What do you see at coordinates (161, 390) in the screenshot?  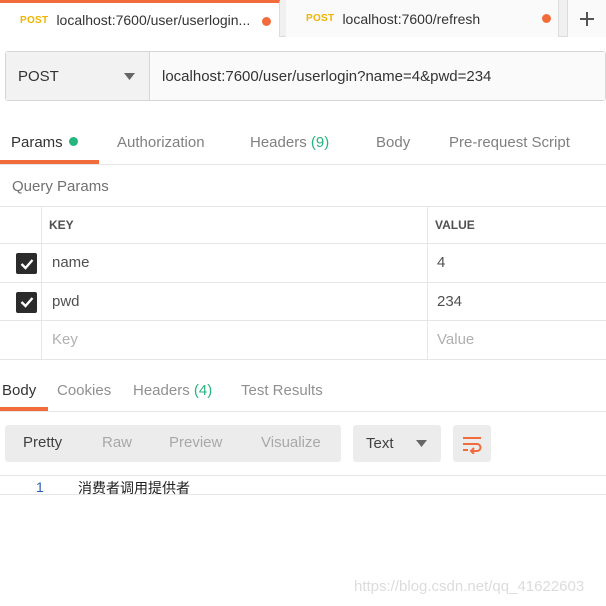 I see `response-headers-label: Headers` at bounding box center [161, 390].